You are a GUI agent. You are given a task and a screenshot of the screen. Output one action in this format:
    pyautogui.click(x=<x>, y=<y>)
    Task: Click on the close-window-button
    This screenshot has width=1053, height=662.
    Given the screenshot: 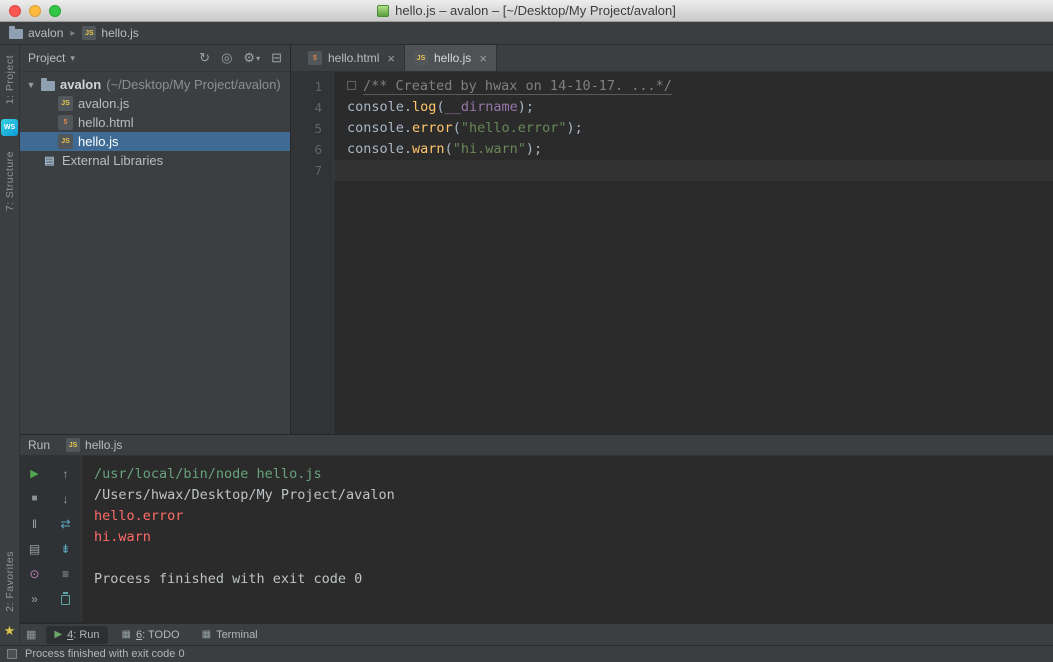 What is the action you would take?
    pyautogui.click(x=15, y=11)
    